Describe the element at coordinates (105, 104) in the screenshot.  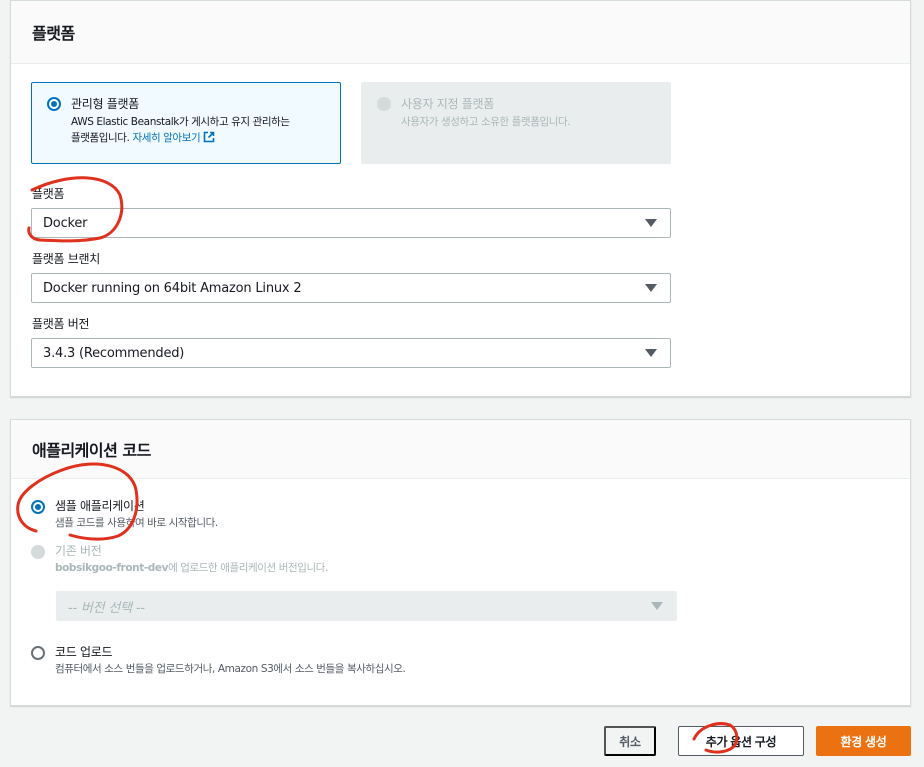
I see `managed-platform-title: 관리형 플랫폼` at that location.